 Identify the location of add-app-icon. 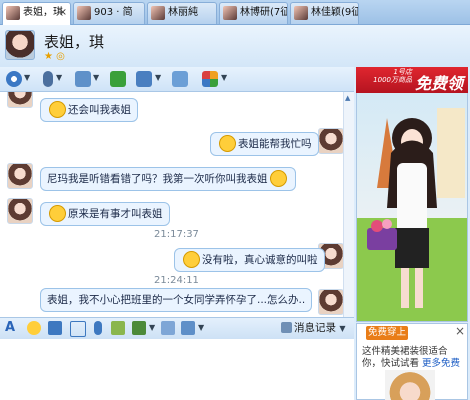
(118, 79).